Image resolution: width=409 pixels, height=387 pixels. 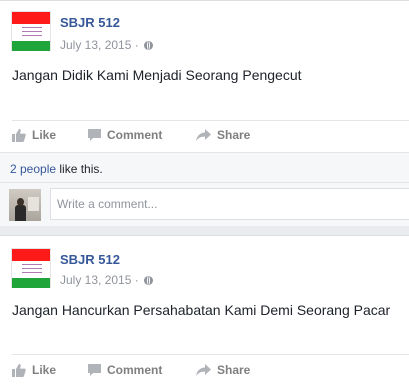 I want to click on likes-suffix: like this., so click(x=79, y=169).